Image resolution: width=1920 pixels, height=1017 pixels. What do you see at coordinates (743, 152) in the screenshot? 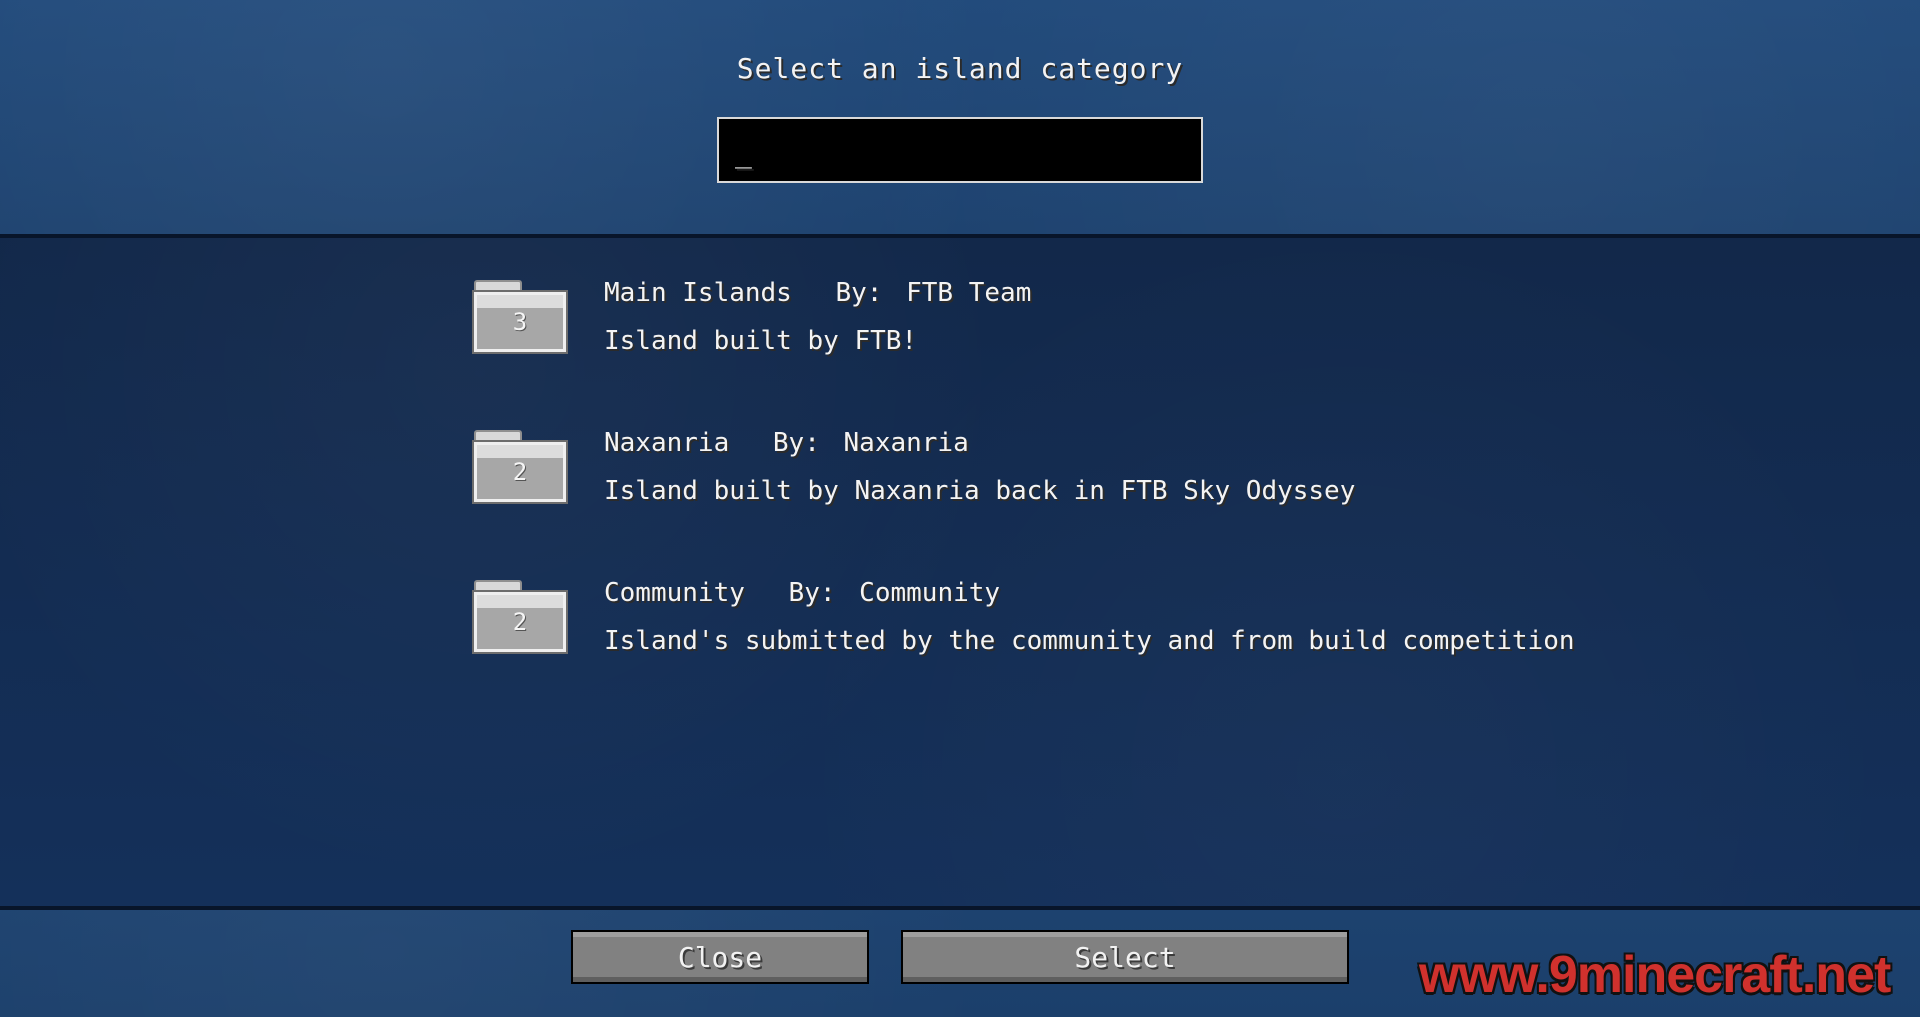
I see `text-caret: _` at bounding box center [743, 152].